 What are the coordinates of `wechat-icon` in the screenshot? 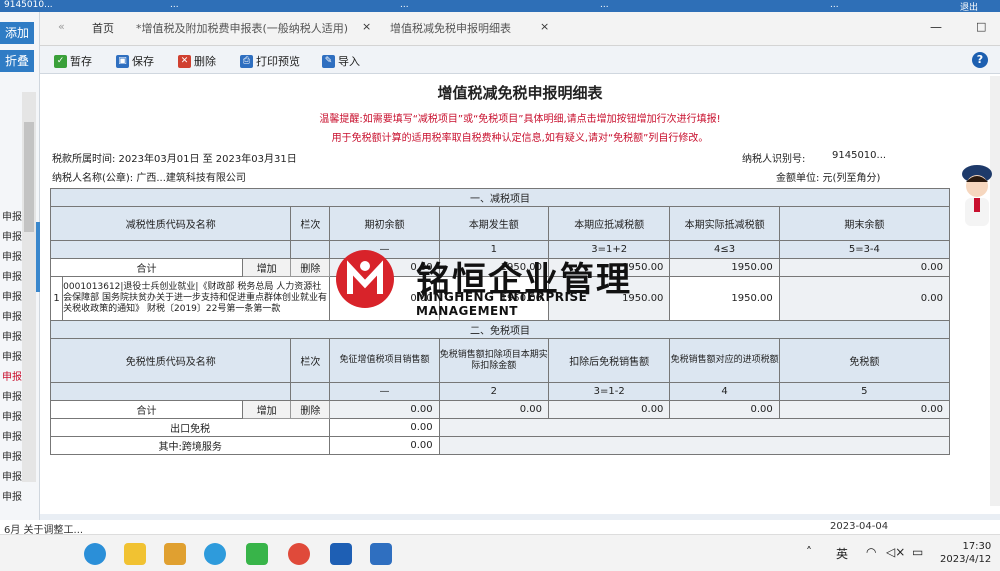 It's located at (257, 554).